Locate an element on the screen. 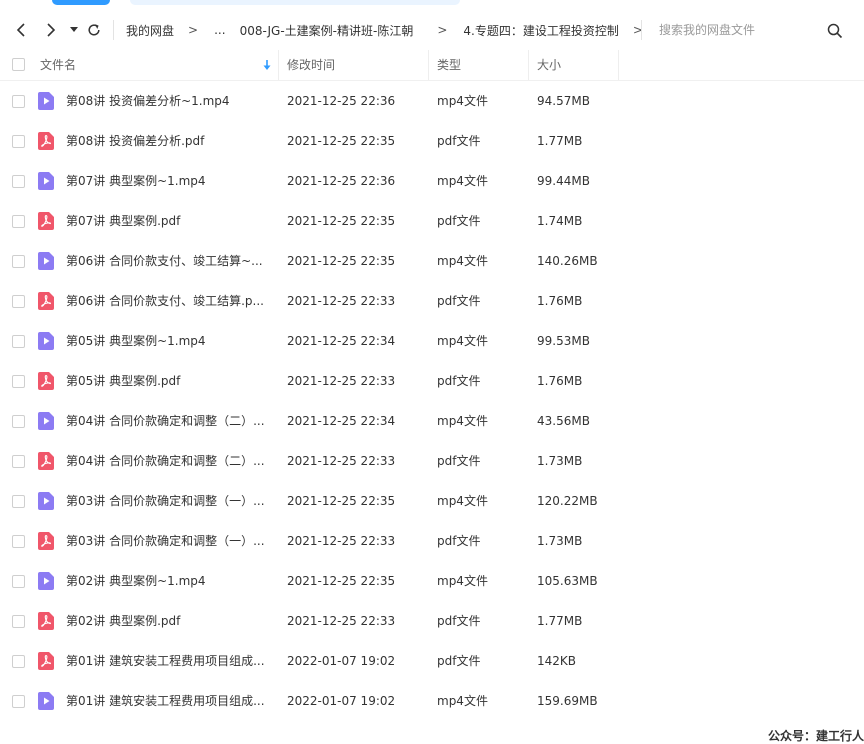  search-icon is located at coordinates (835, 31).